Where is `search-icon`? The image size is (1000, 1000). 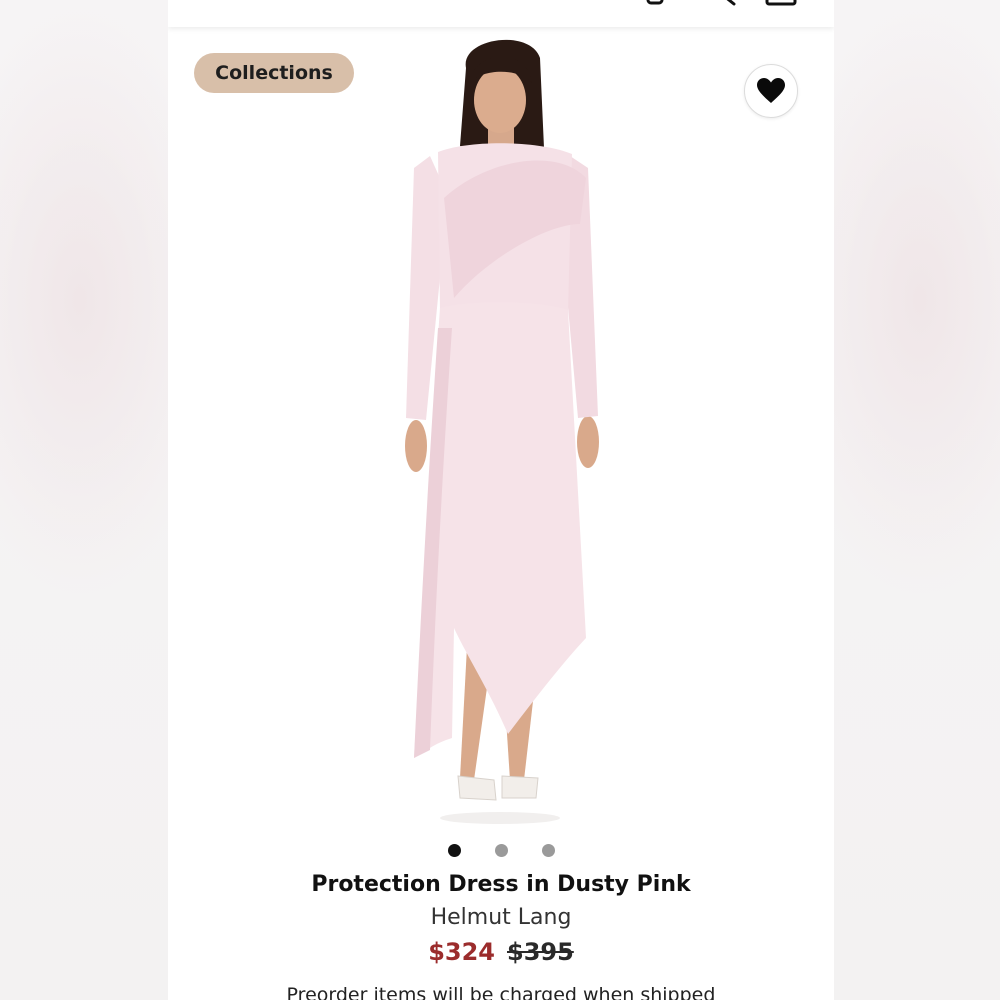
search-icon is located at coordinates (725, 3).